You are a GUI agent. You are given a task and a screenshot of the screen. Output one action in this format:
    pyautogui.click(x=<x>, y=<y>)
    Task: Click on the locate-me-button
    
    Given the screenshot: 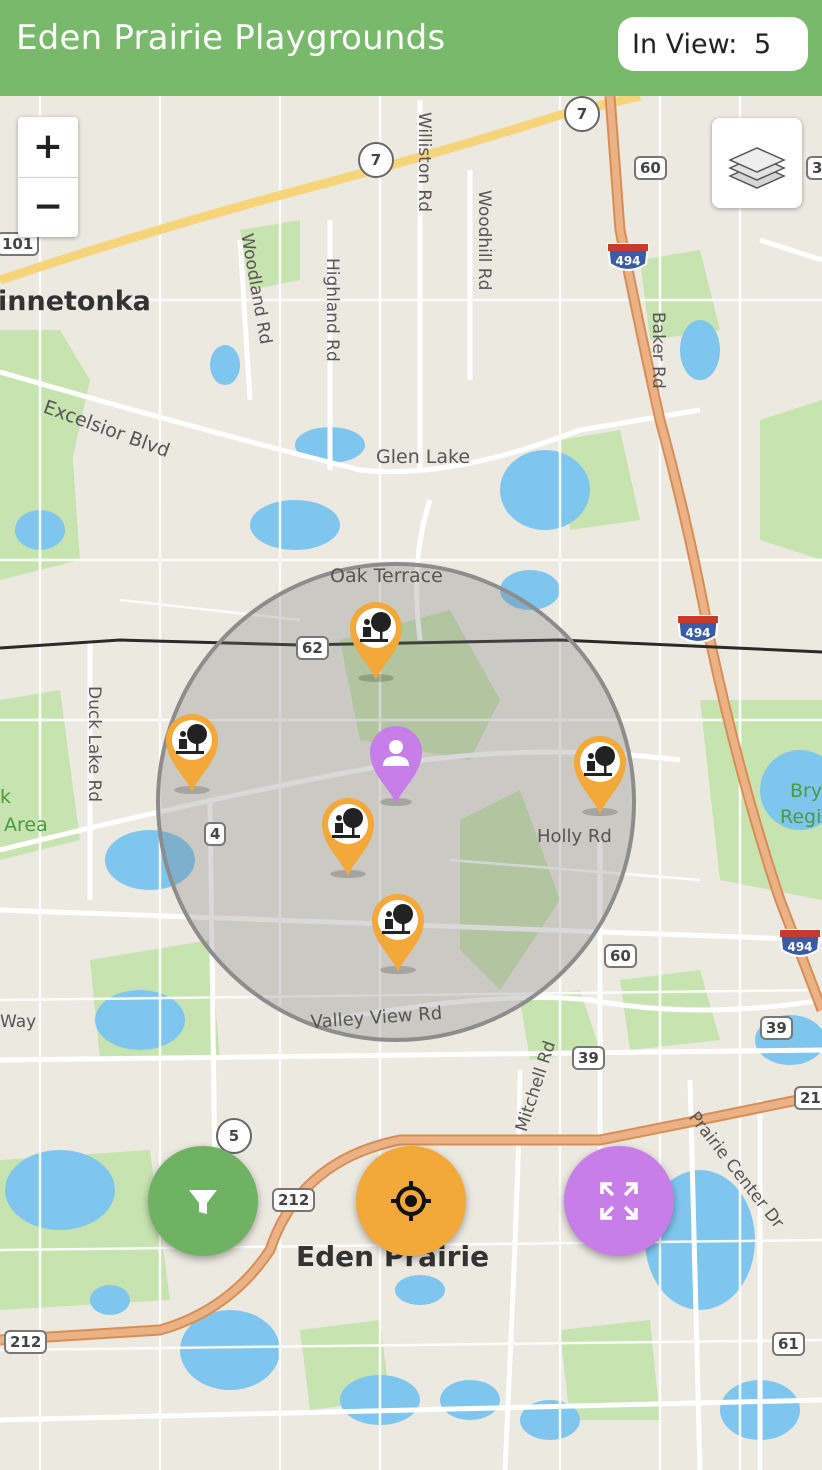 What is the action you would take?
    pyautogui.click(x=411, y=1201)
    